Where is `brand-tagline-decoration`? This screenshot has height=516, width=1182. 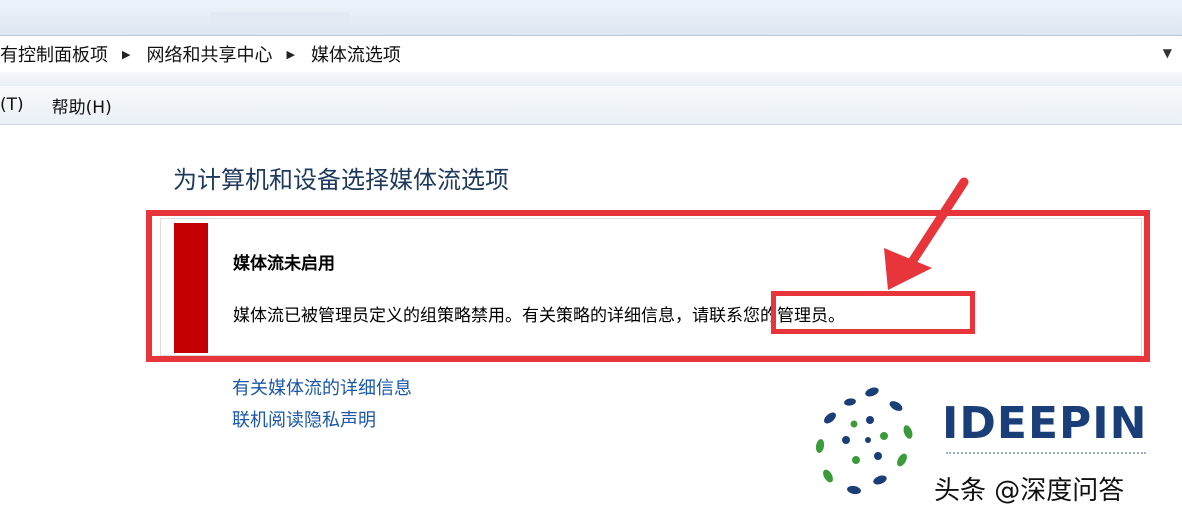 brand-tagline-decoration is located at coordinates (1046, 457).